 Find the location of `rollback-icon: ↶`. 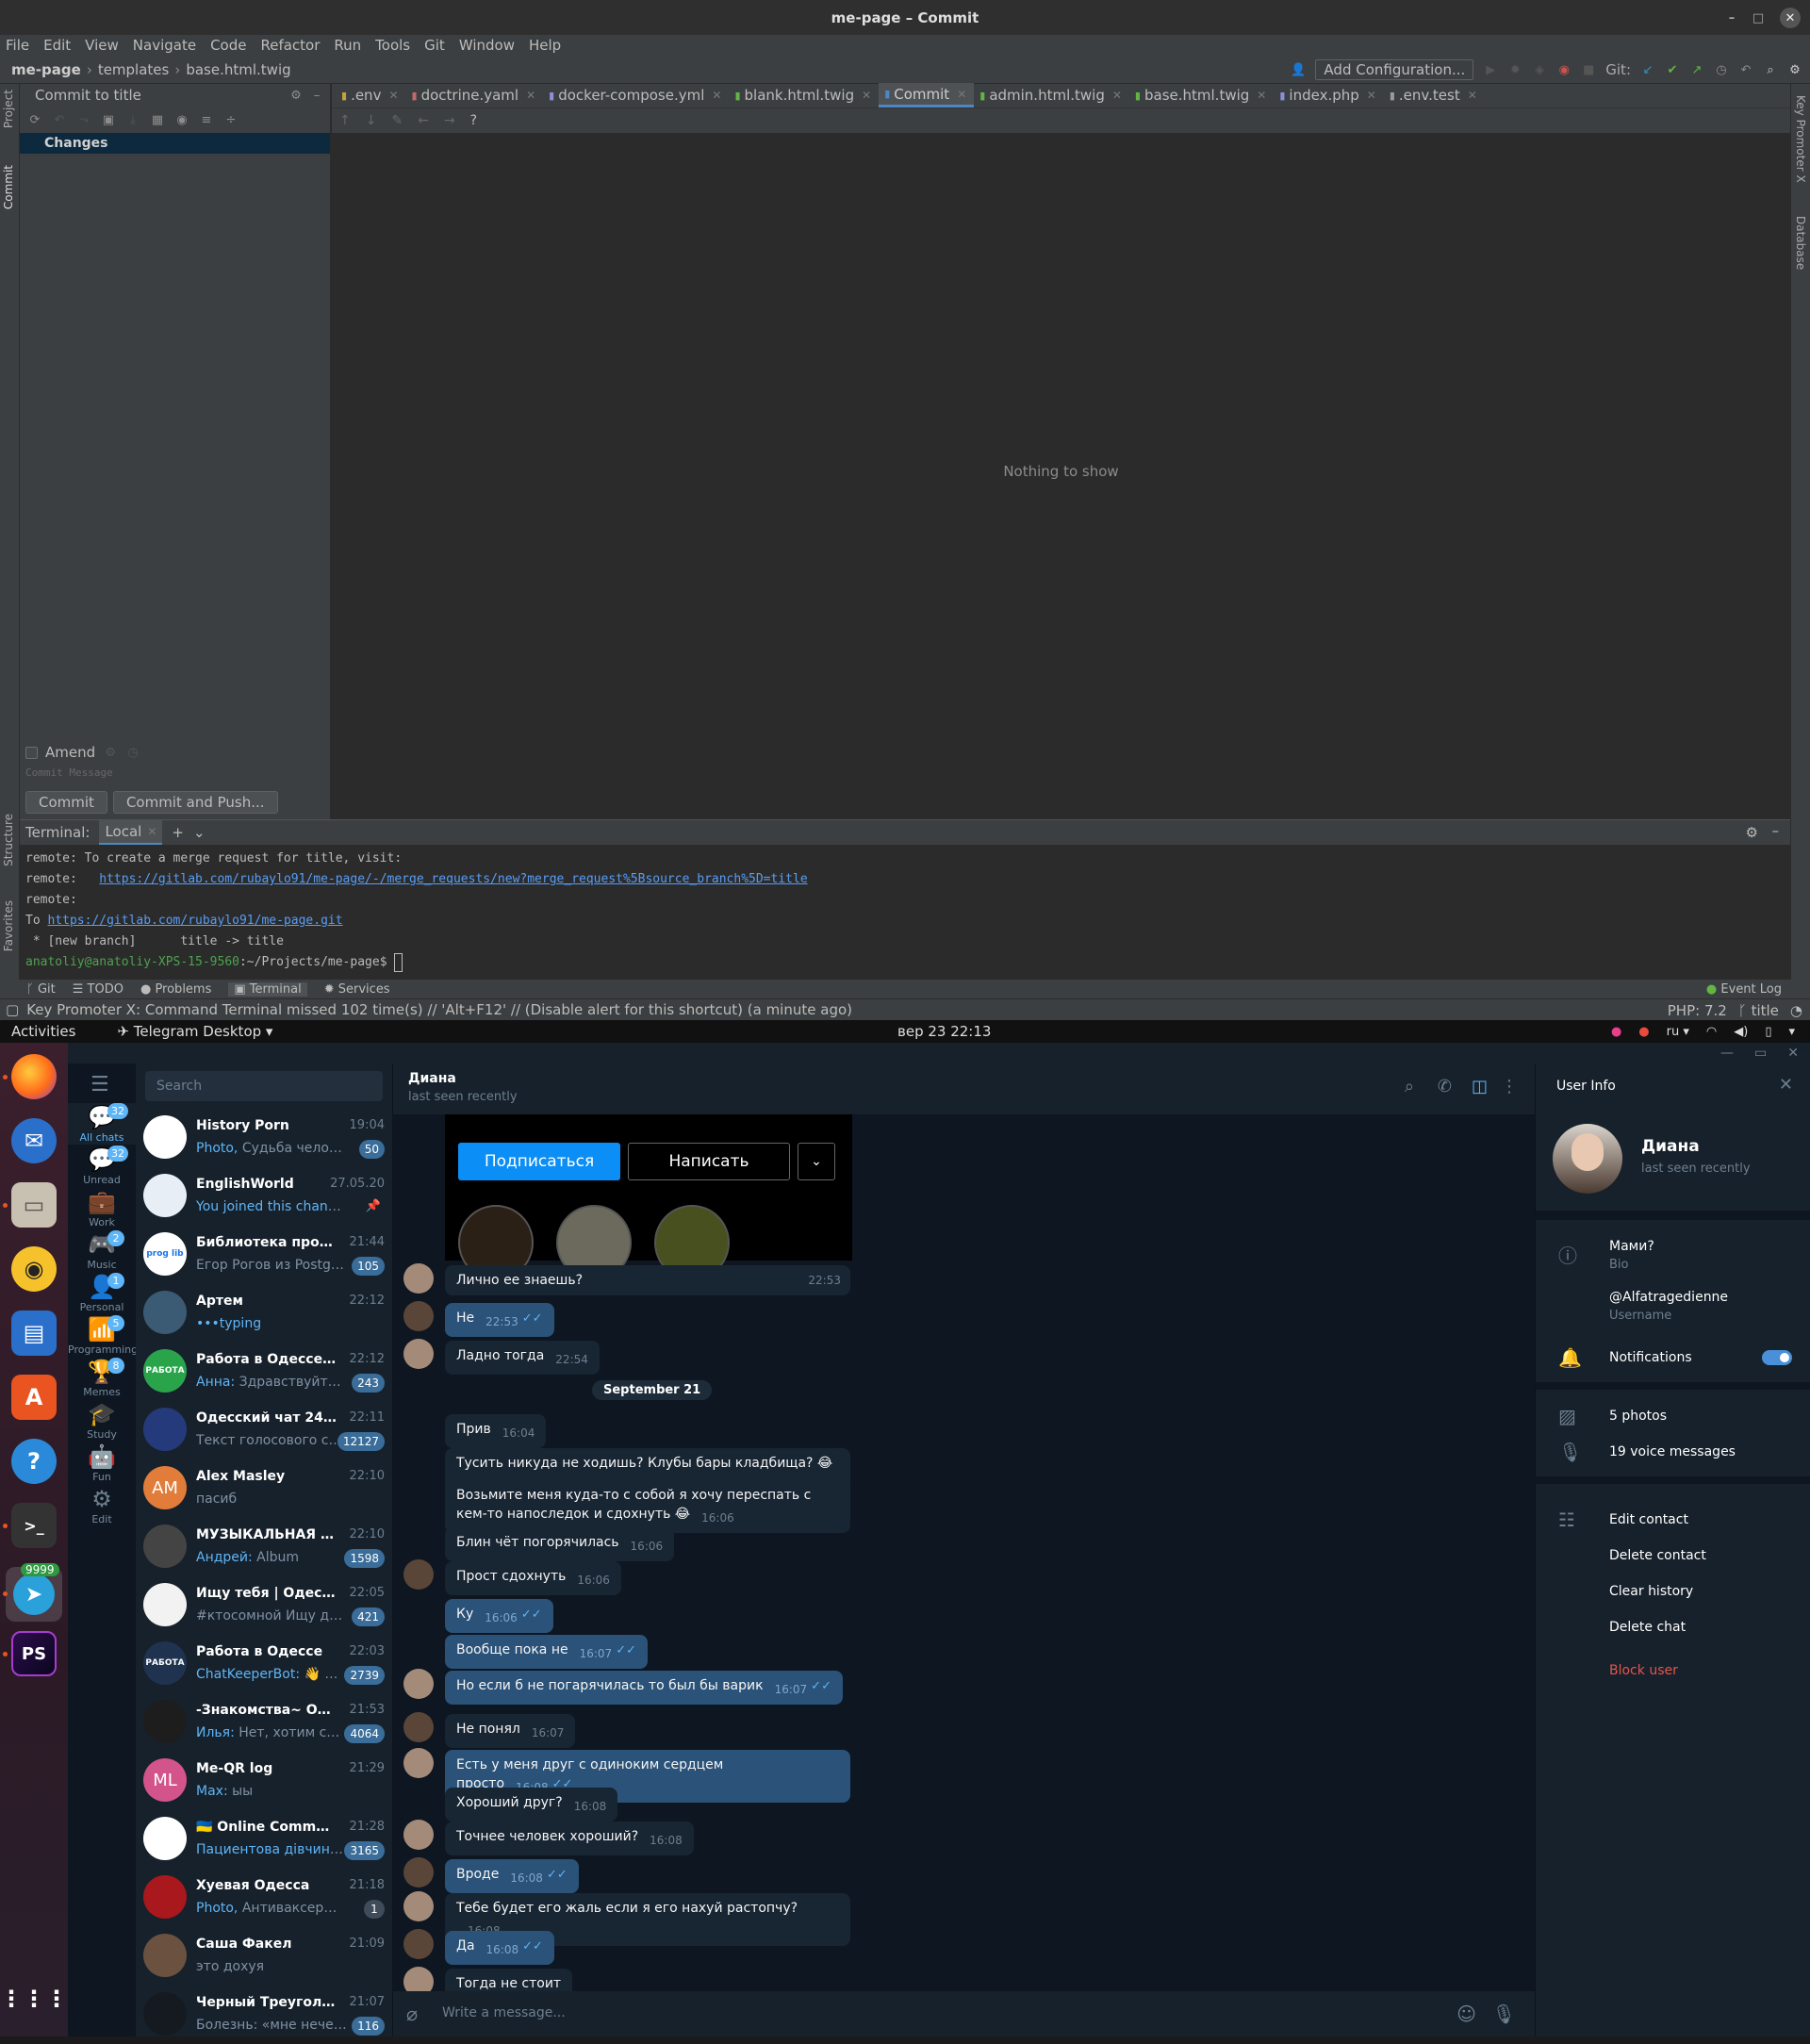

rollback-icon: ↶ is located at coordinates (59, 119).